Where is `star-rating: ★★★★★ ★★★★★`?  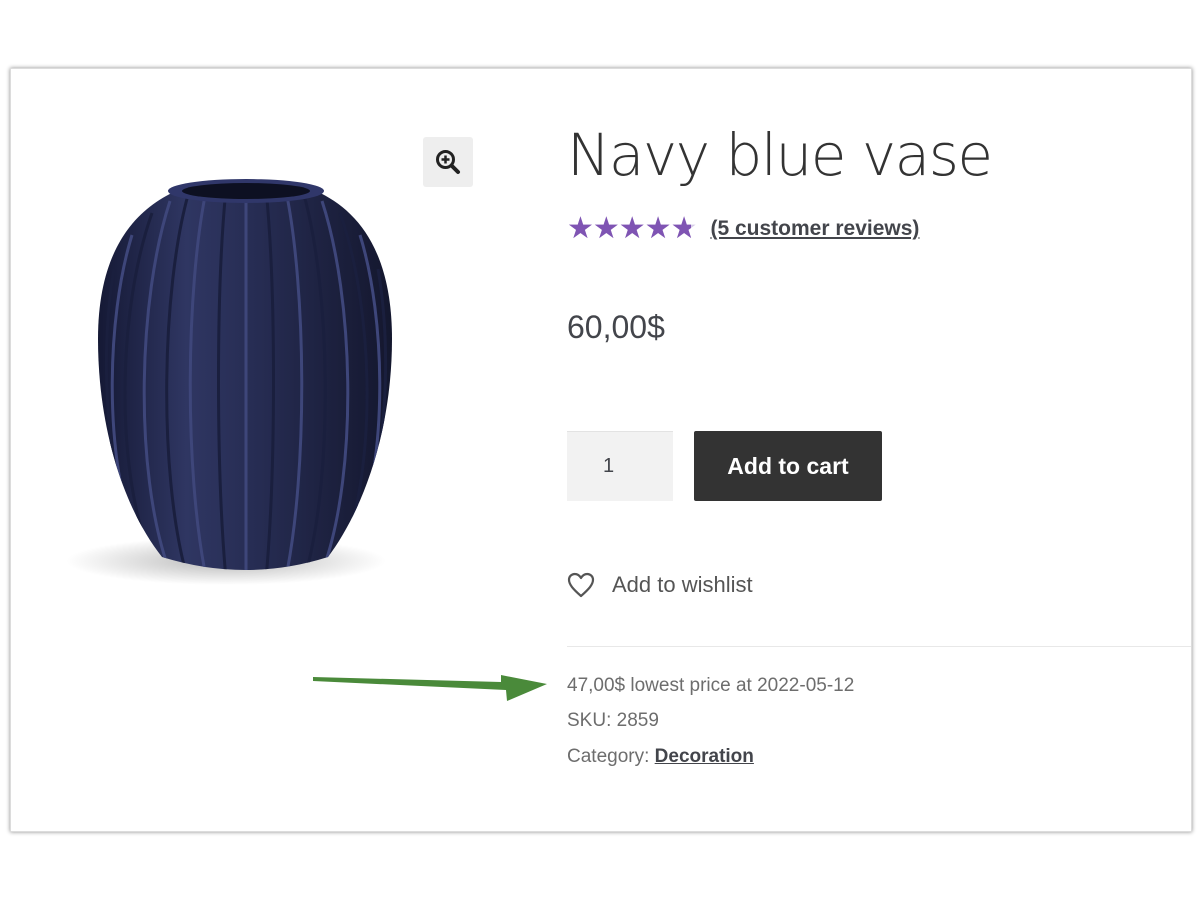 star-rating: ★★★★★ ★★★★★ is located at coordinates (632, 229).